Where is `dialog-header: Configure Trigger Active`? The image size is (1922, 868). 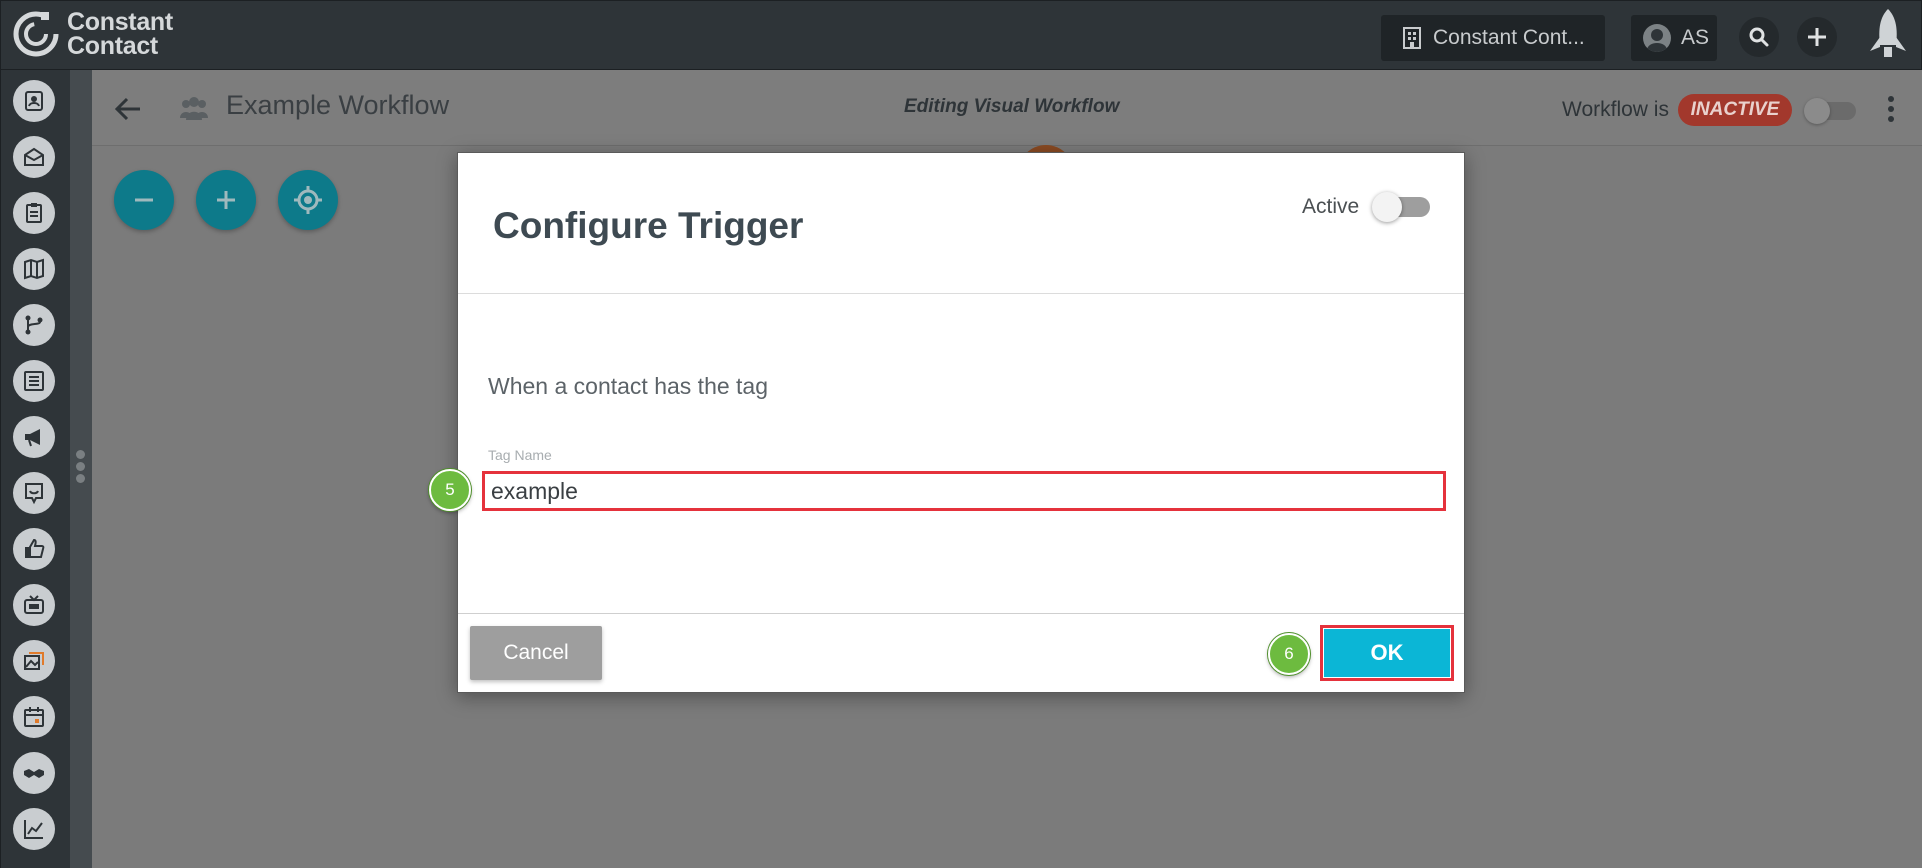 dialog-header: Configure Trigger Active is located at coordinates (961, 223).